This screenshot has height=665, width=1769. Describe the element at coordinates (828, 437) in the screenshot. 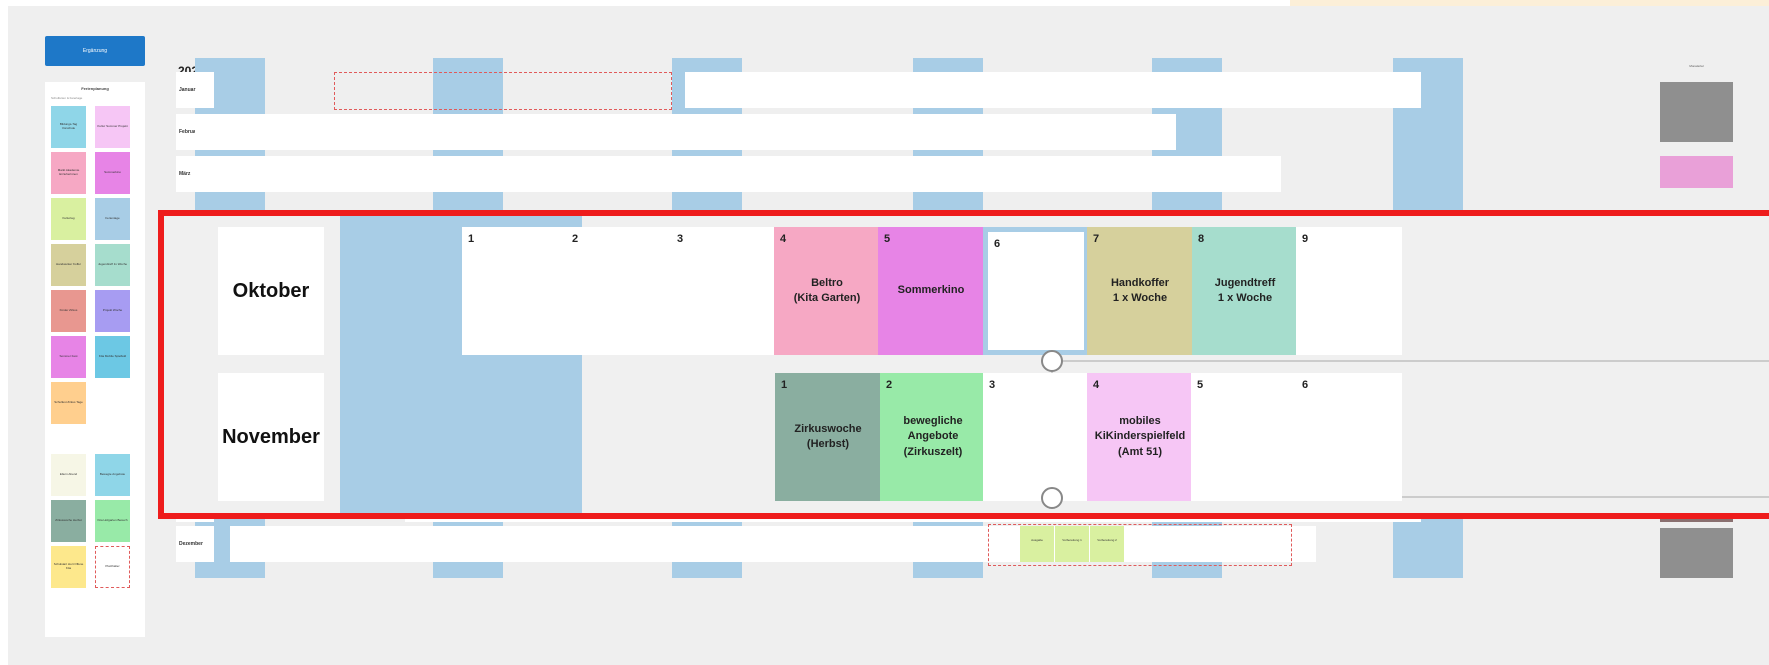

I see `zoom-day-cell: 1 Zirkuswoche (Herbst)` at that location.